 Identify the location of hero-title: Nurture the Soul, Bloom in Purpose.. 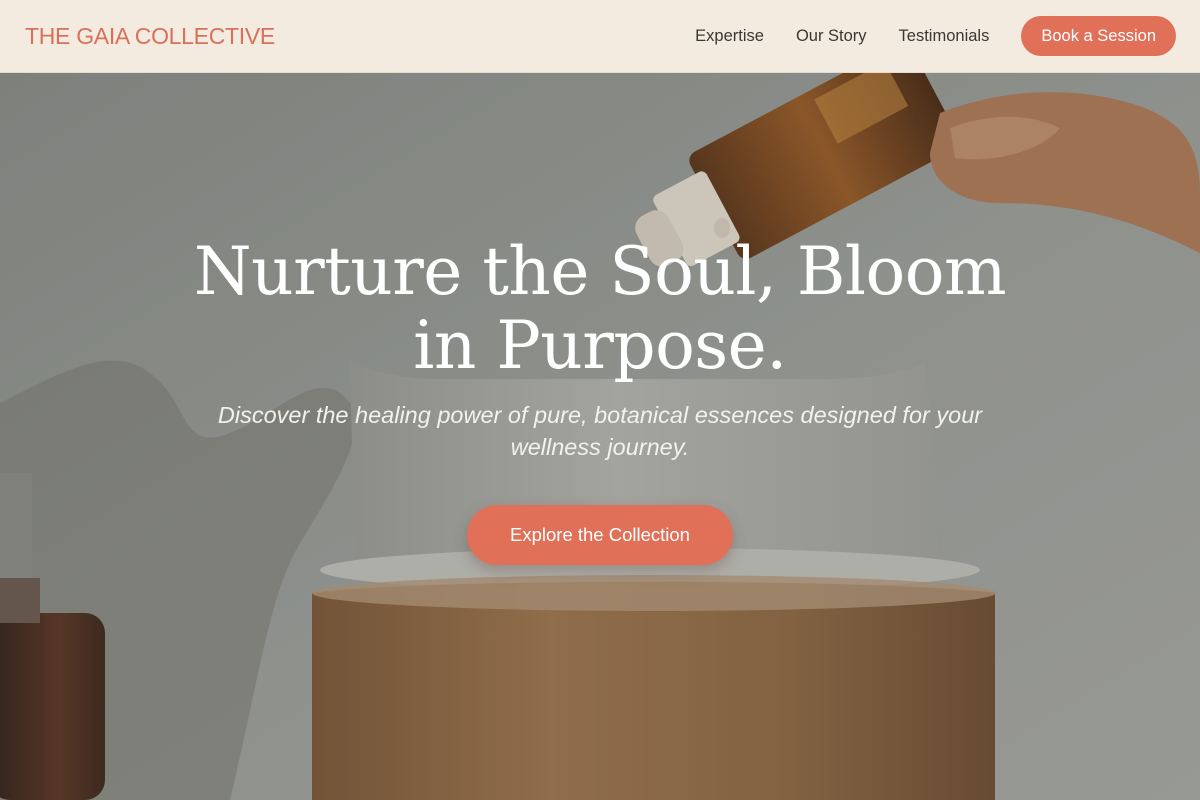
(600, 308).